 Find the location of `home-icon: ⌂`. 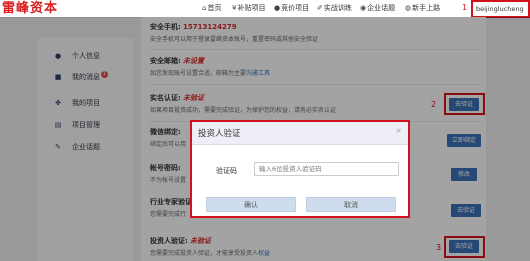

home-icon: ⌂ is located at coordinates (204, 8).